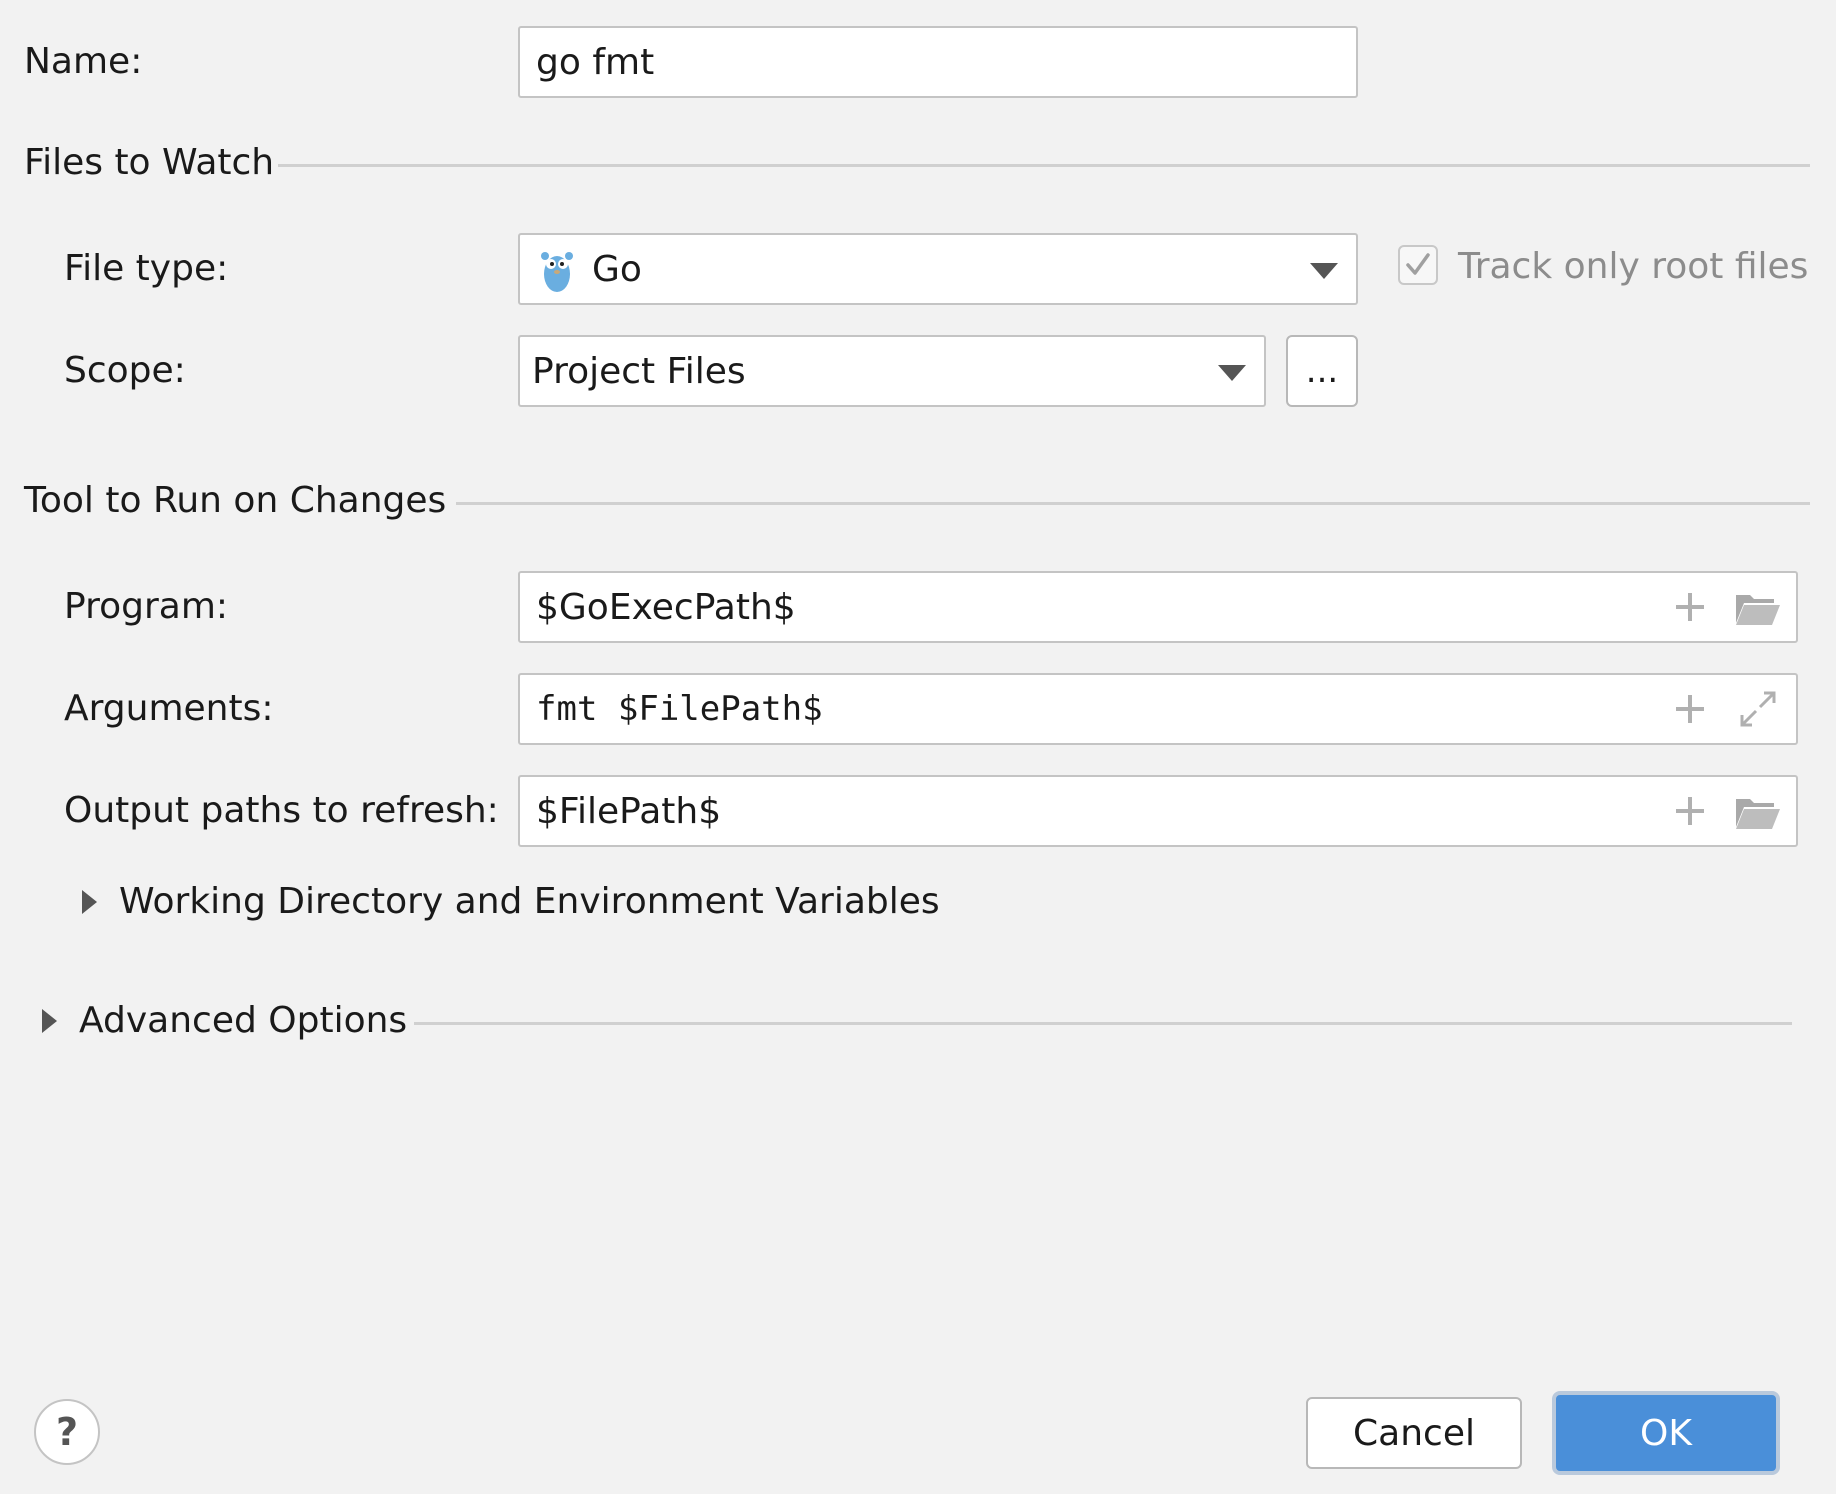 The height and width of the screenshot is (1494, 1836). What do you see at coordinates (557, 275) in the screenshot?
I see `go-gopher-icon` at bounding box center [557, 275].